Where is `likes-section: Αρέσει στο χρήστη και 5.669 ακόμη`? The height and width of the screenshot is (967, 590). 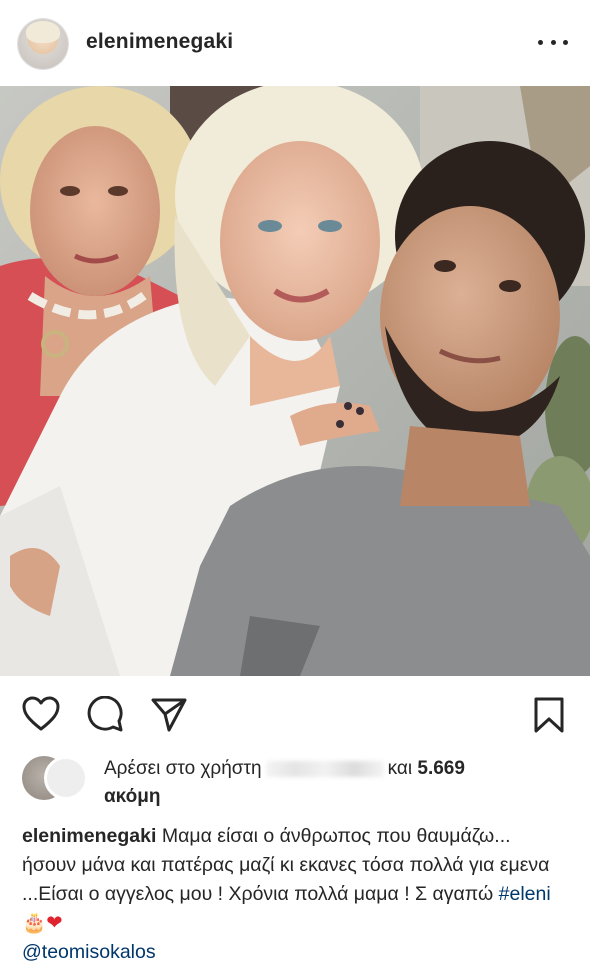 likes-section: Αρέσει στο χρήστη και 5.669 ακόμη is located at coordinates (295, 780).